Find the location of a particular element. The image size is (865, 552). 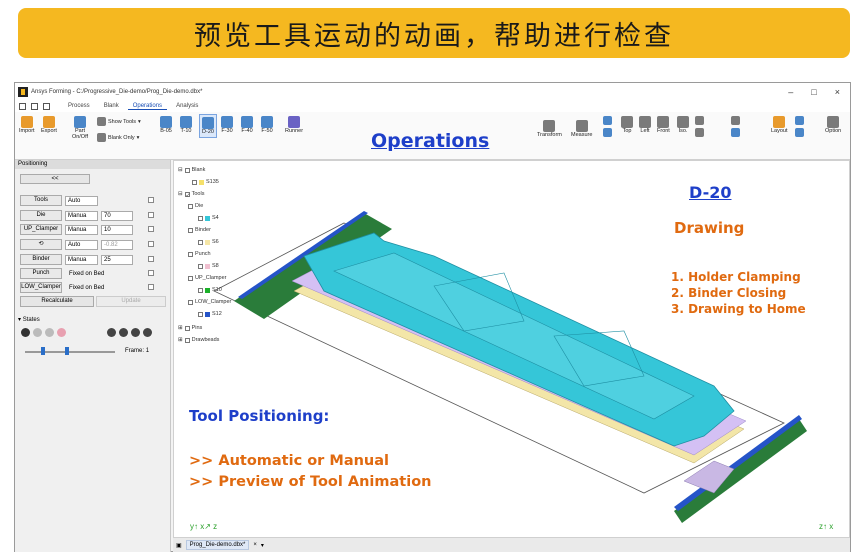

shading-icon is located at coordinates (699, 120).